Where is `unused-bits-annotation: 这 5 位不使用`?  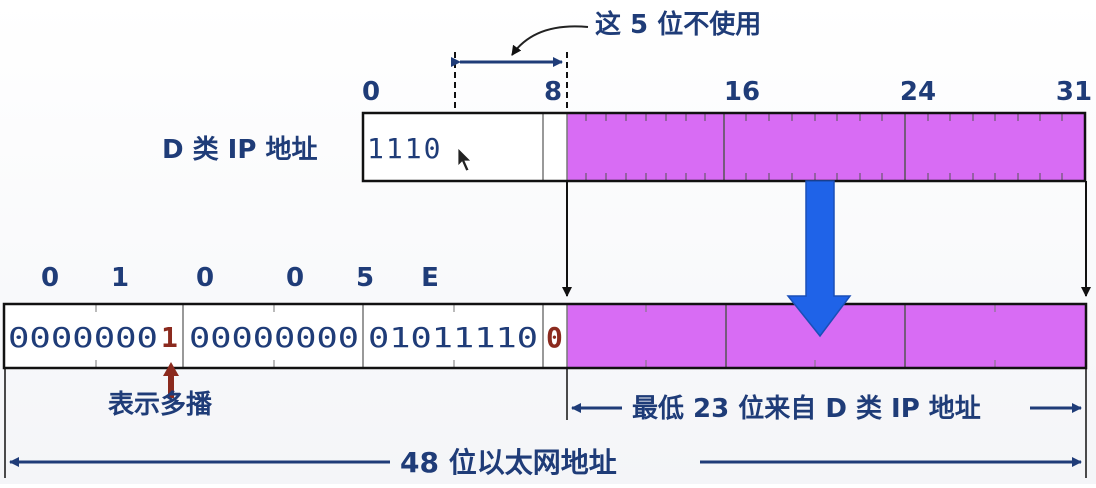 unused-bits-annotation: 这 5 位不使用 is located at coordinates (678, 24).